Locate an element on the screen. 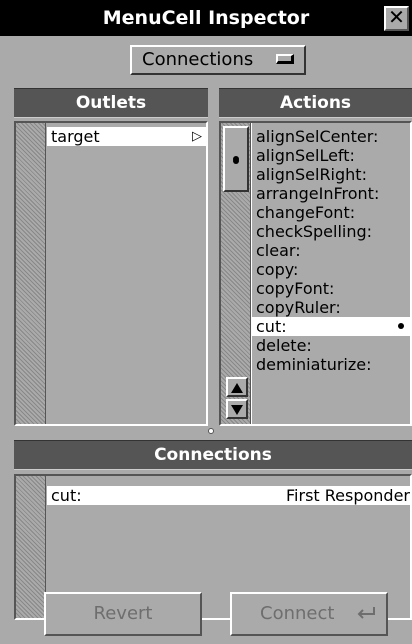 This screenshot has width=412, height=644. scroll-up-button is located at coordinates (237, 387).